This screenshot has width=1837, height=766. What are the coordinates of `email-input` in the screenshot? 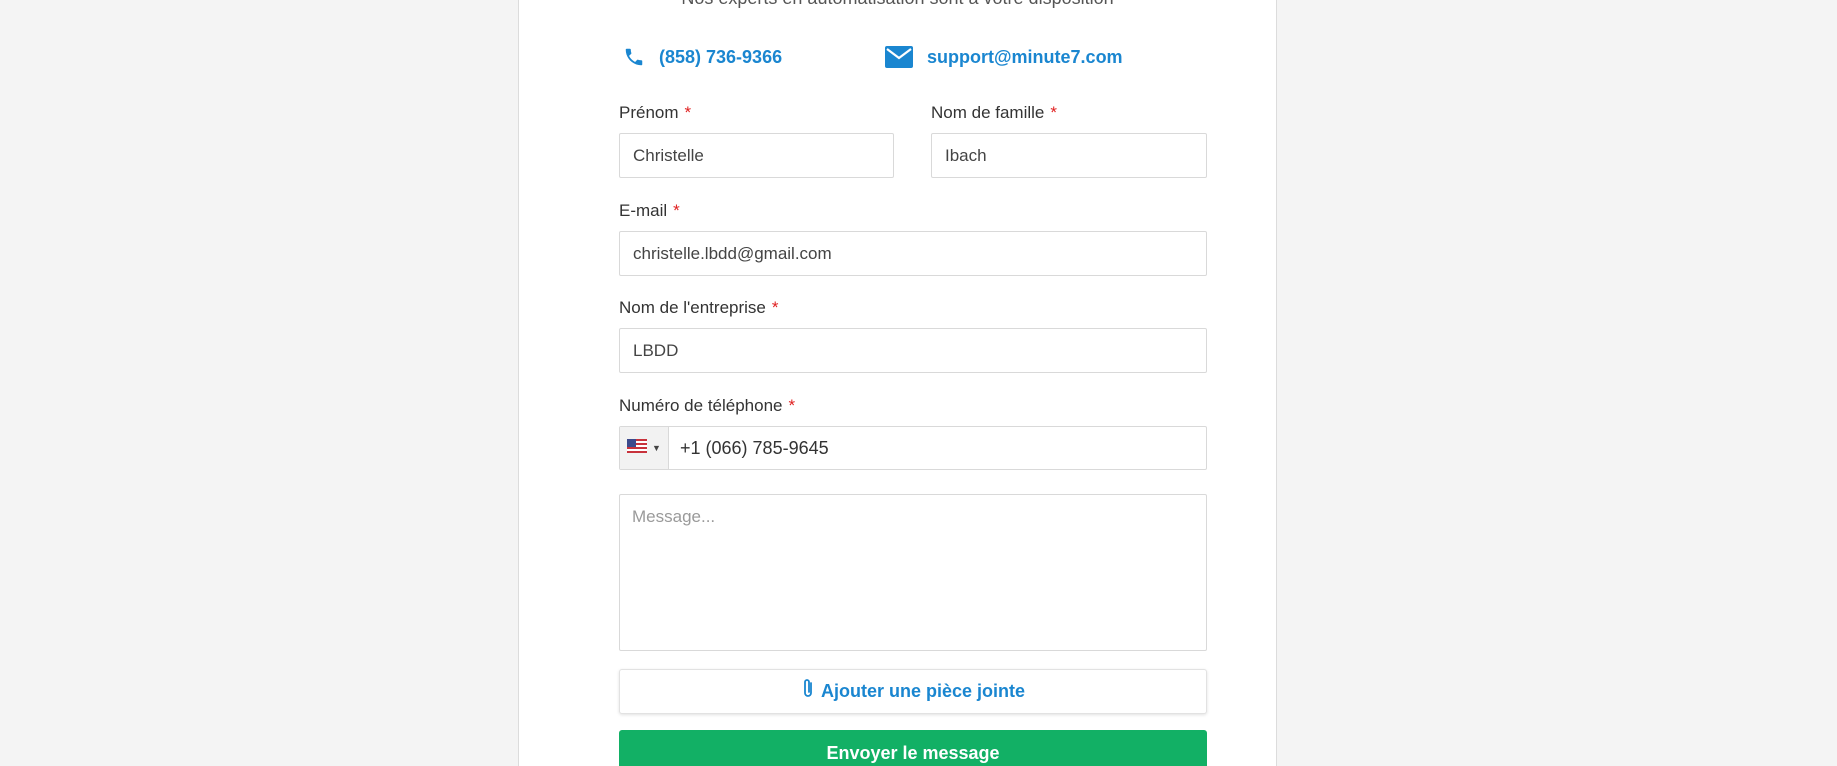 It's located at (913, 253).